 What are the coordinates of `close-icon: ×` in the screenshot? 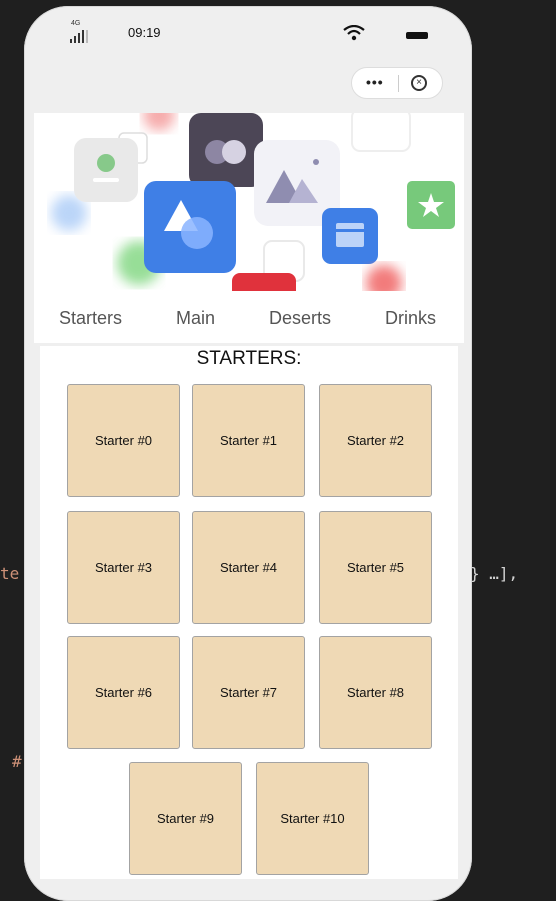 It's located at (419, 83).